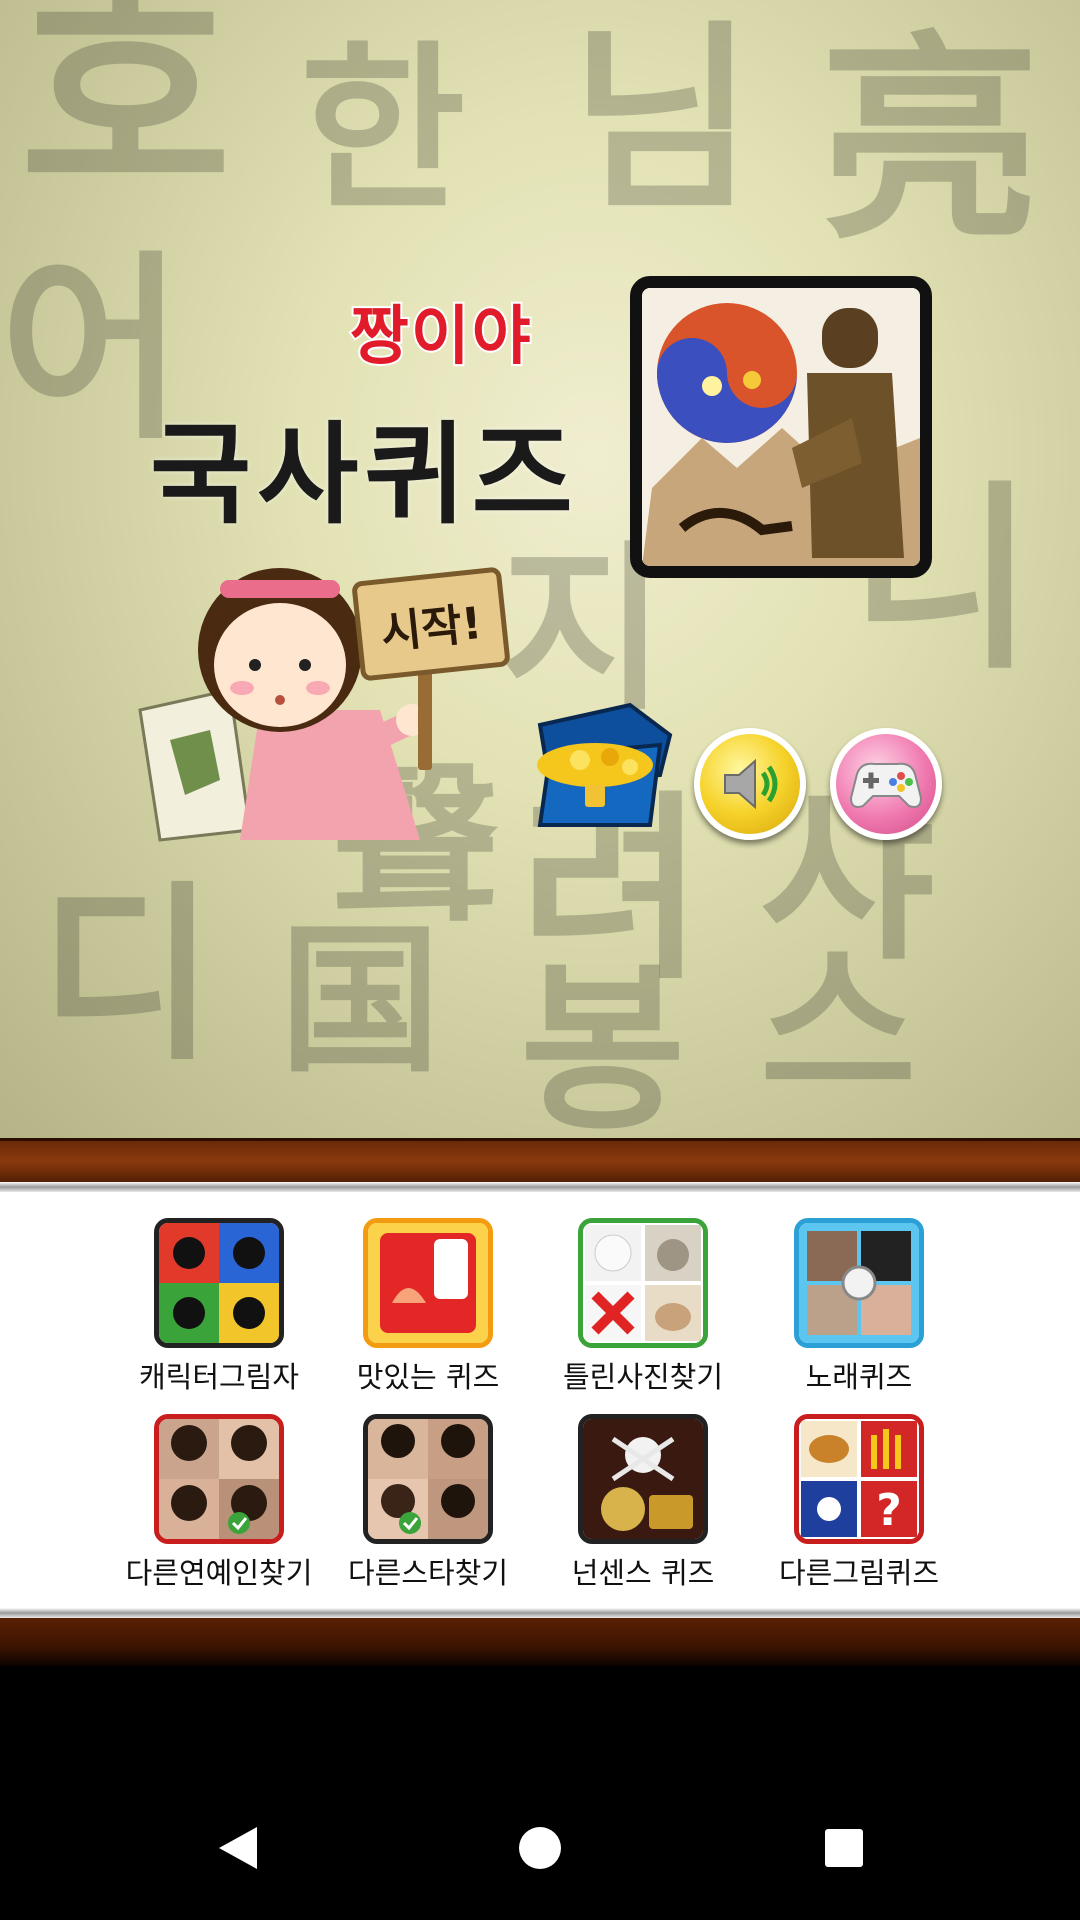  What do you see at coordinates (440, 337) in the screenshot?
I see `app-subtitle: 짱이야` at bounding box center [440, 337].